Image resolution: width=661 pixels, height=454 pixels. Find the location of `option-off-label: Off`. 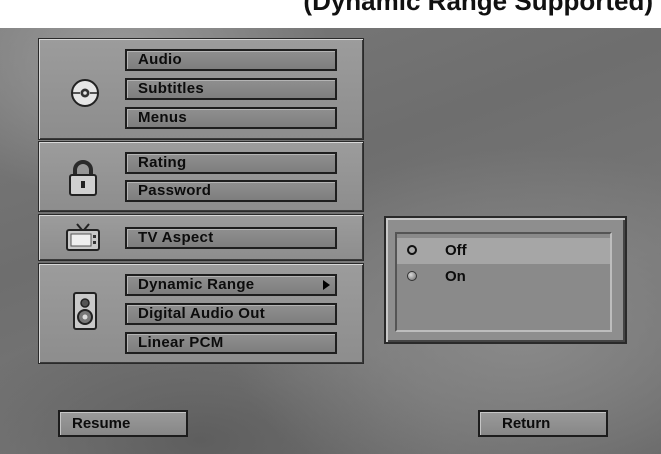

option-off-label: Off is located at coordinates (456, 250).